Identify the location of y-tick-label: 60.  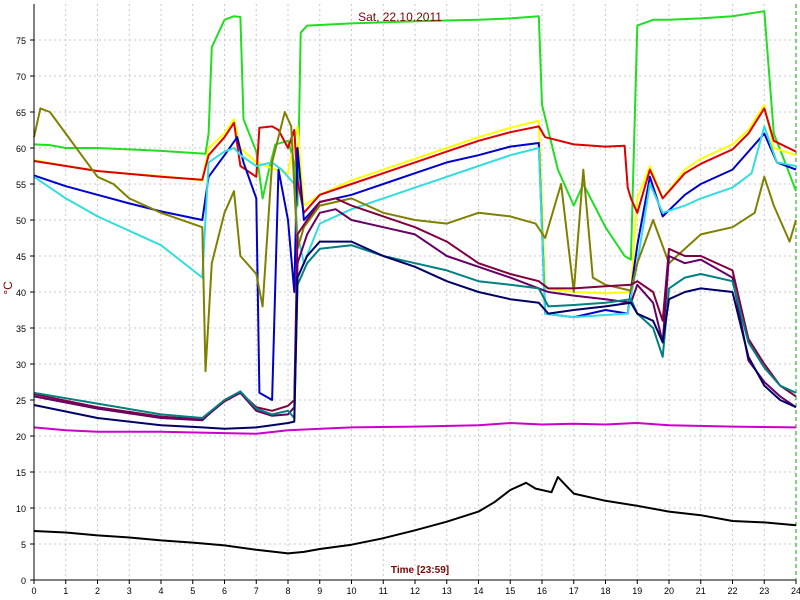
(21, 149).